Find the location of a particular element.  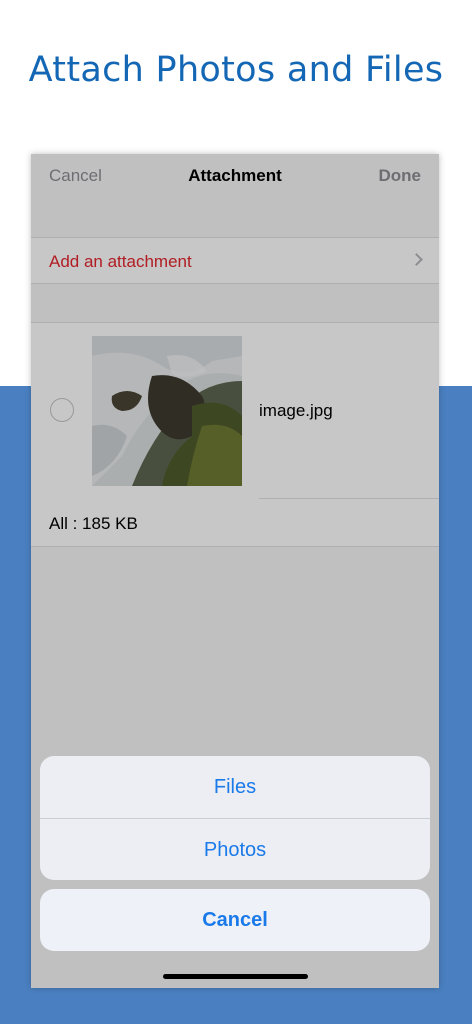

page-headline: Attach Photos and Files is located at coordinates (236, 70).